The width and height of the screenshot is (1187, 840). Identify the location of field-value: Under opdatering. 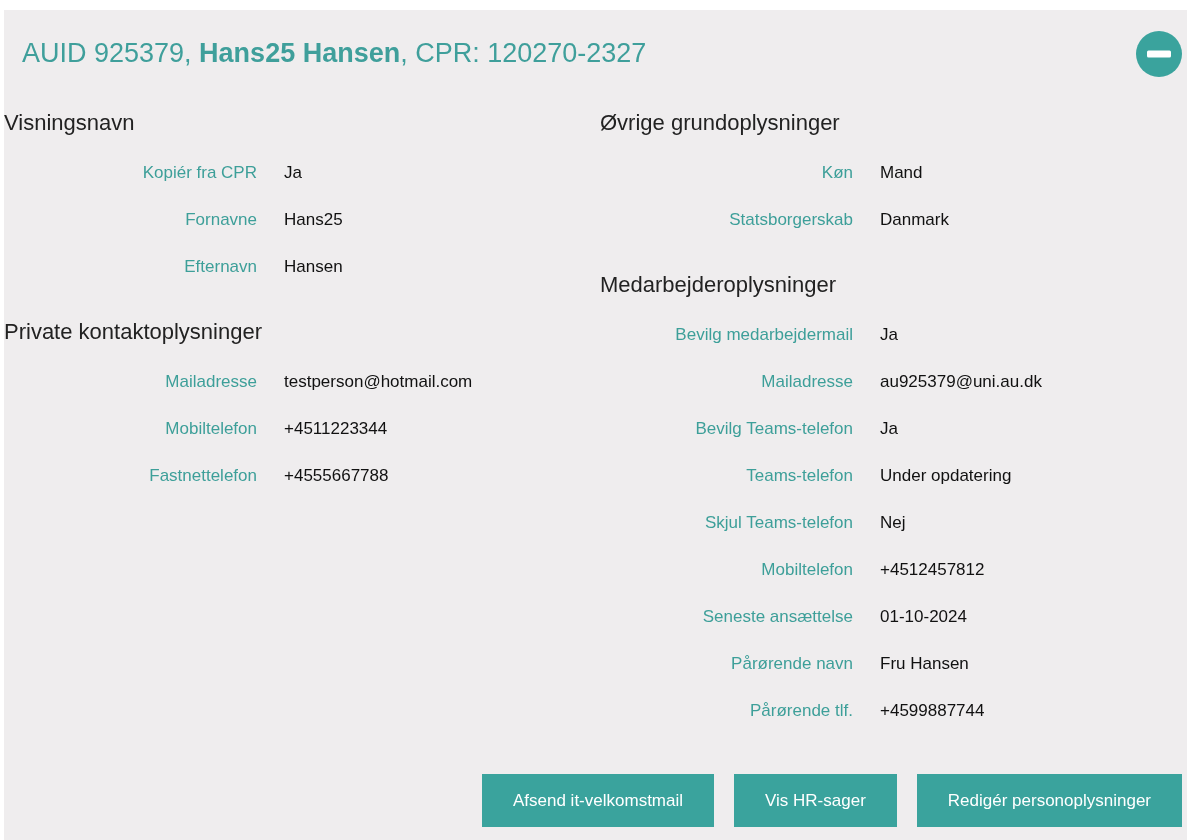
(946, 475).